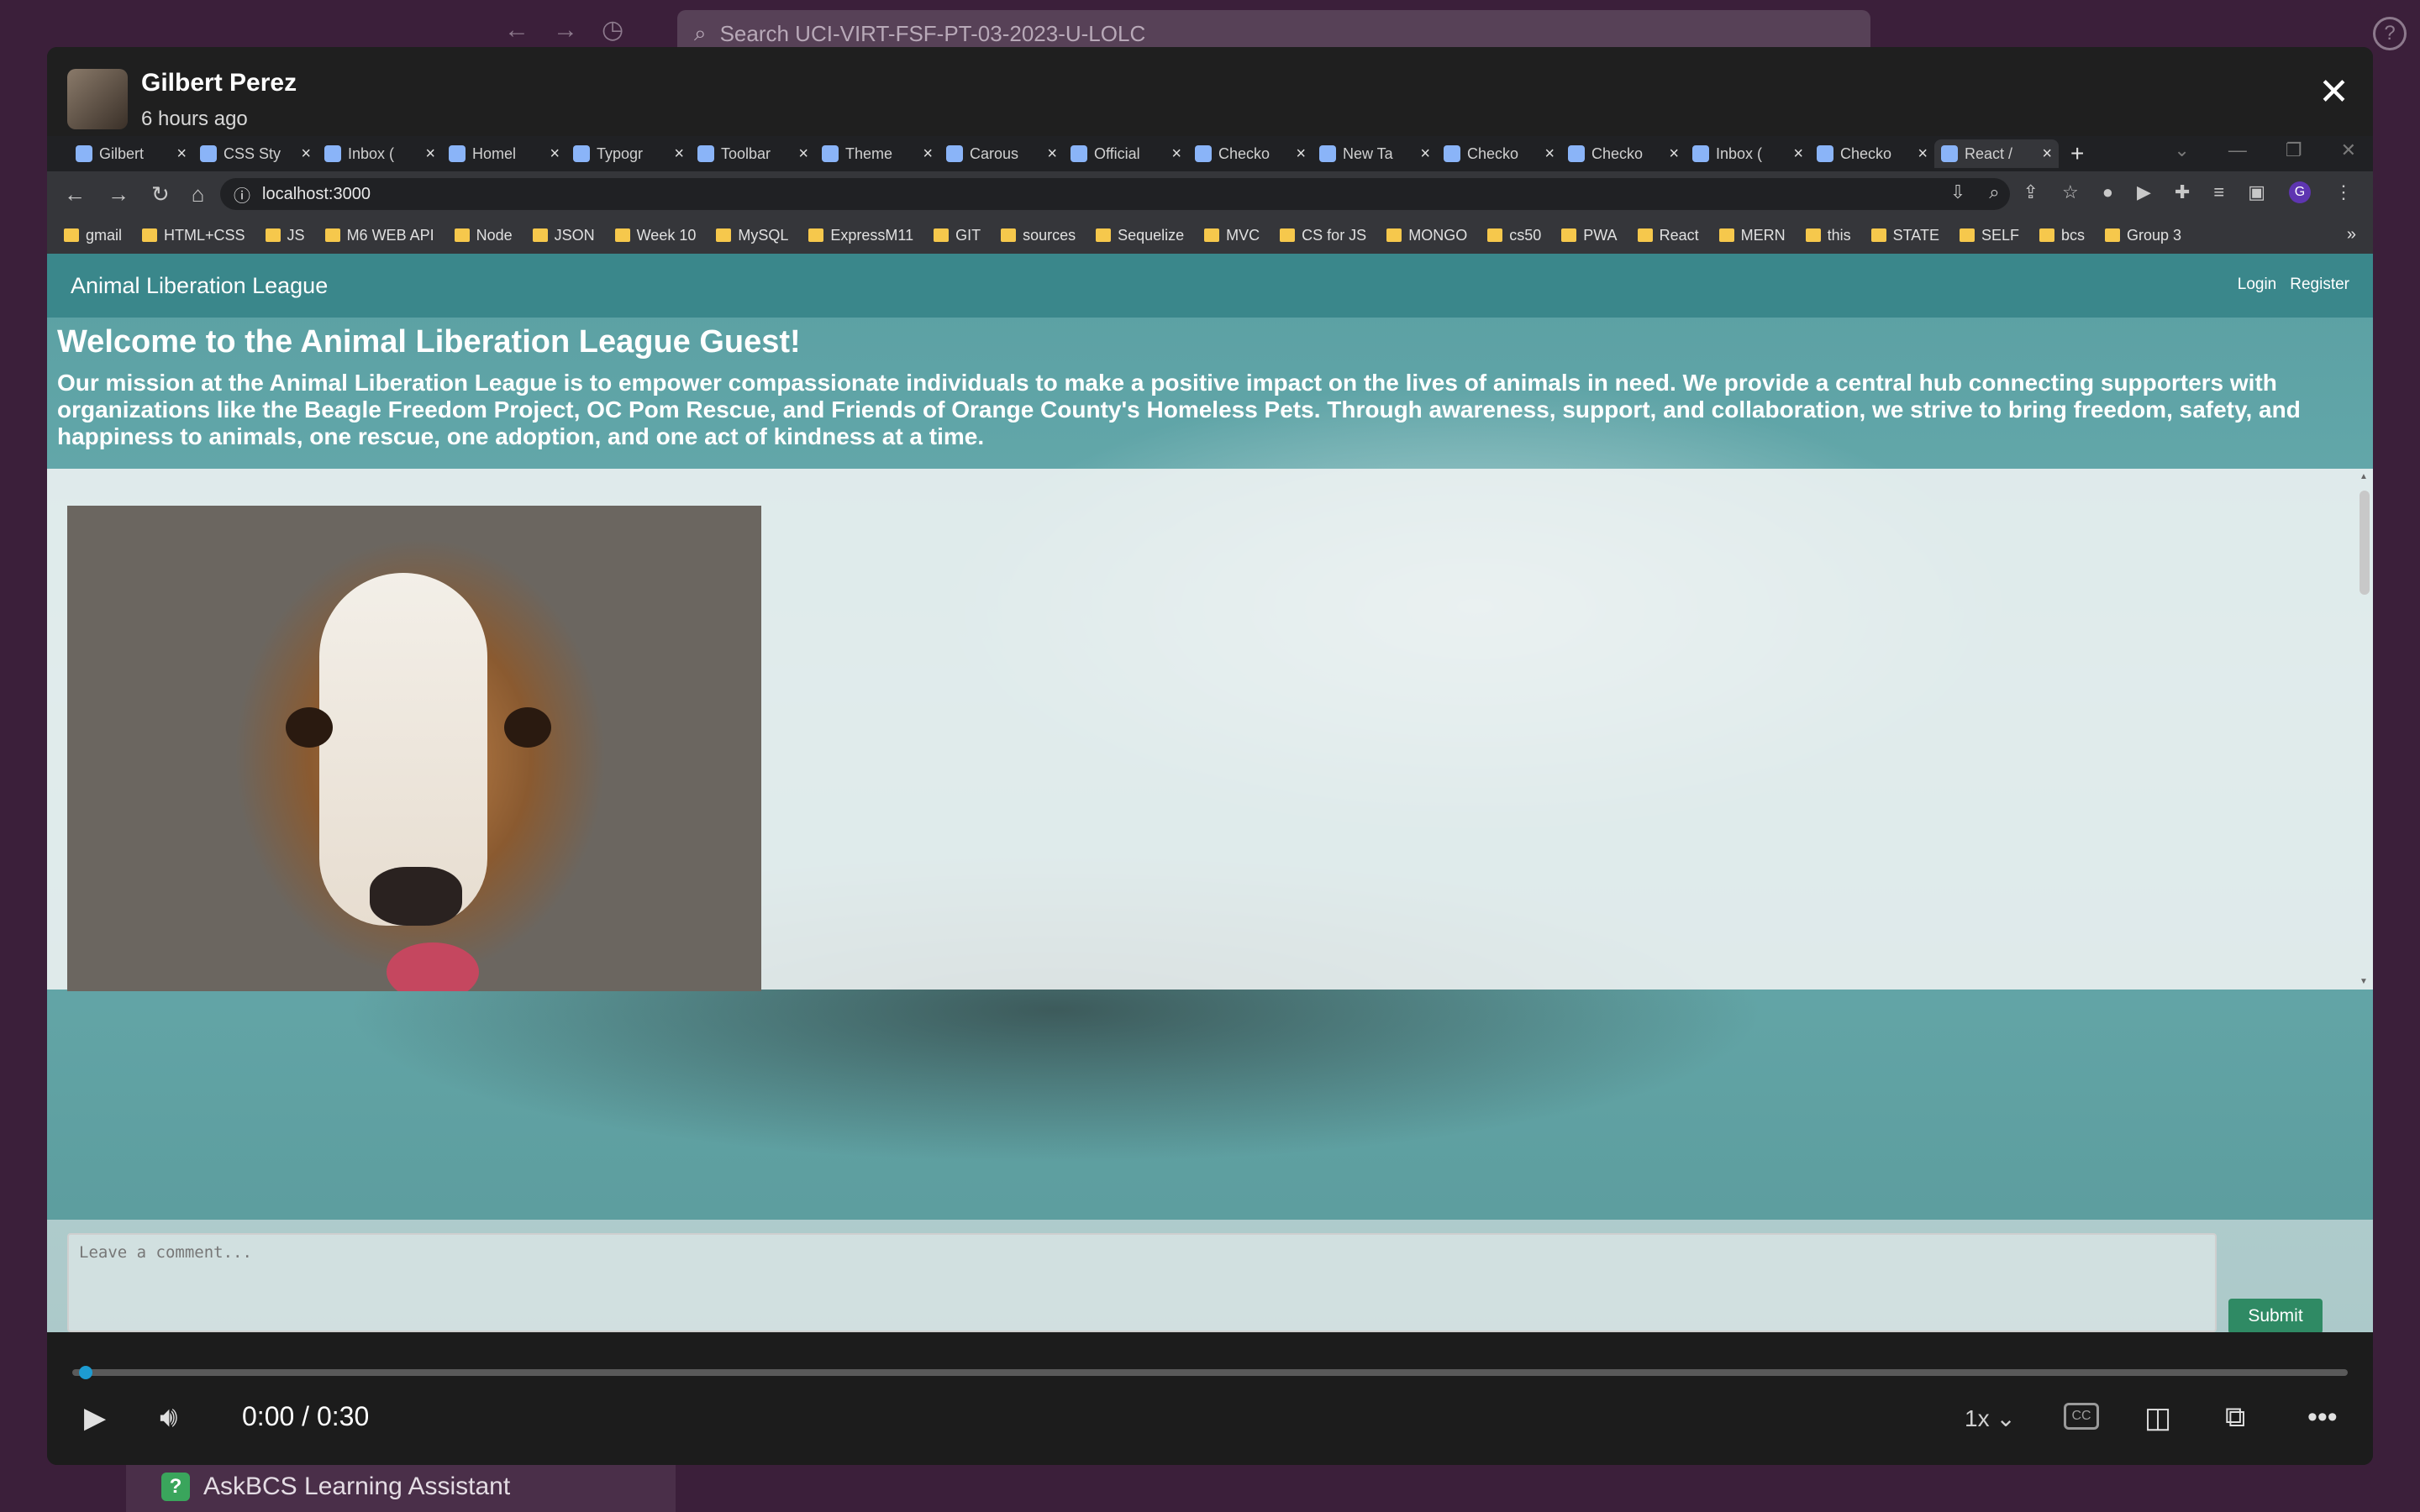 Image resolution: width=2420 pixels, height=1512 pixels. What do you see at coordinates (958, 235) in the screenshot?
I see `bookmark-item: GIT` at bounding box center [958, 235].